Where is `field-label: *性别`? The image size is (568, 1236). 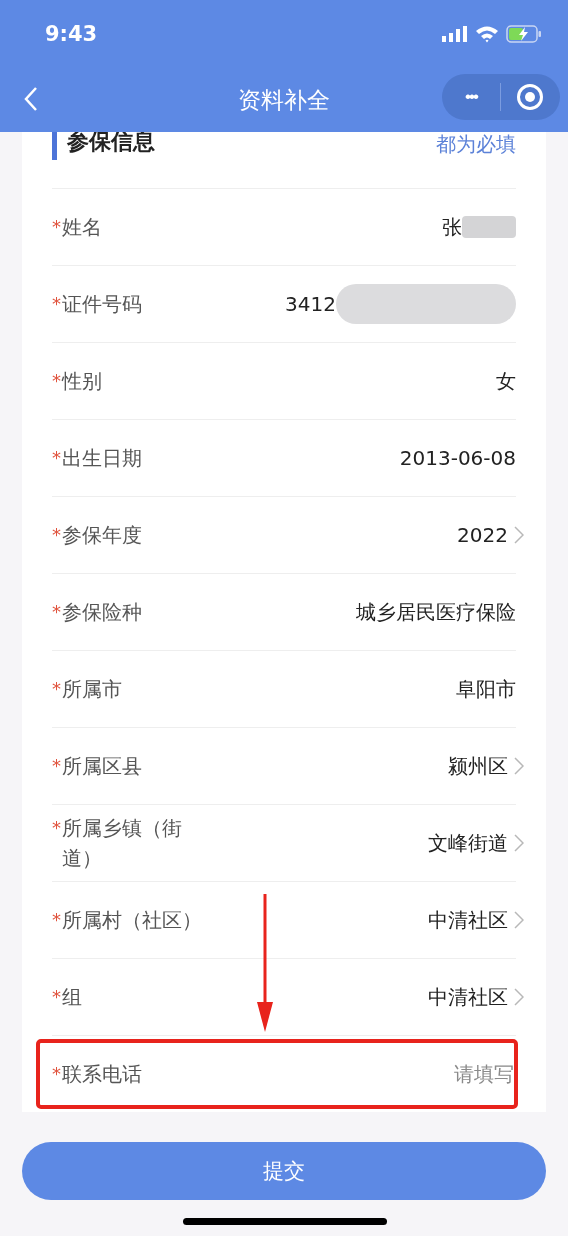 field-label: *性别 is located at coordinates (127, 381).